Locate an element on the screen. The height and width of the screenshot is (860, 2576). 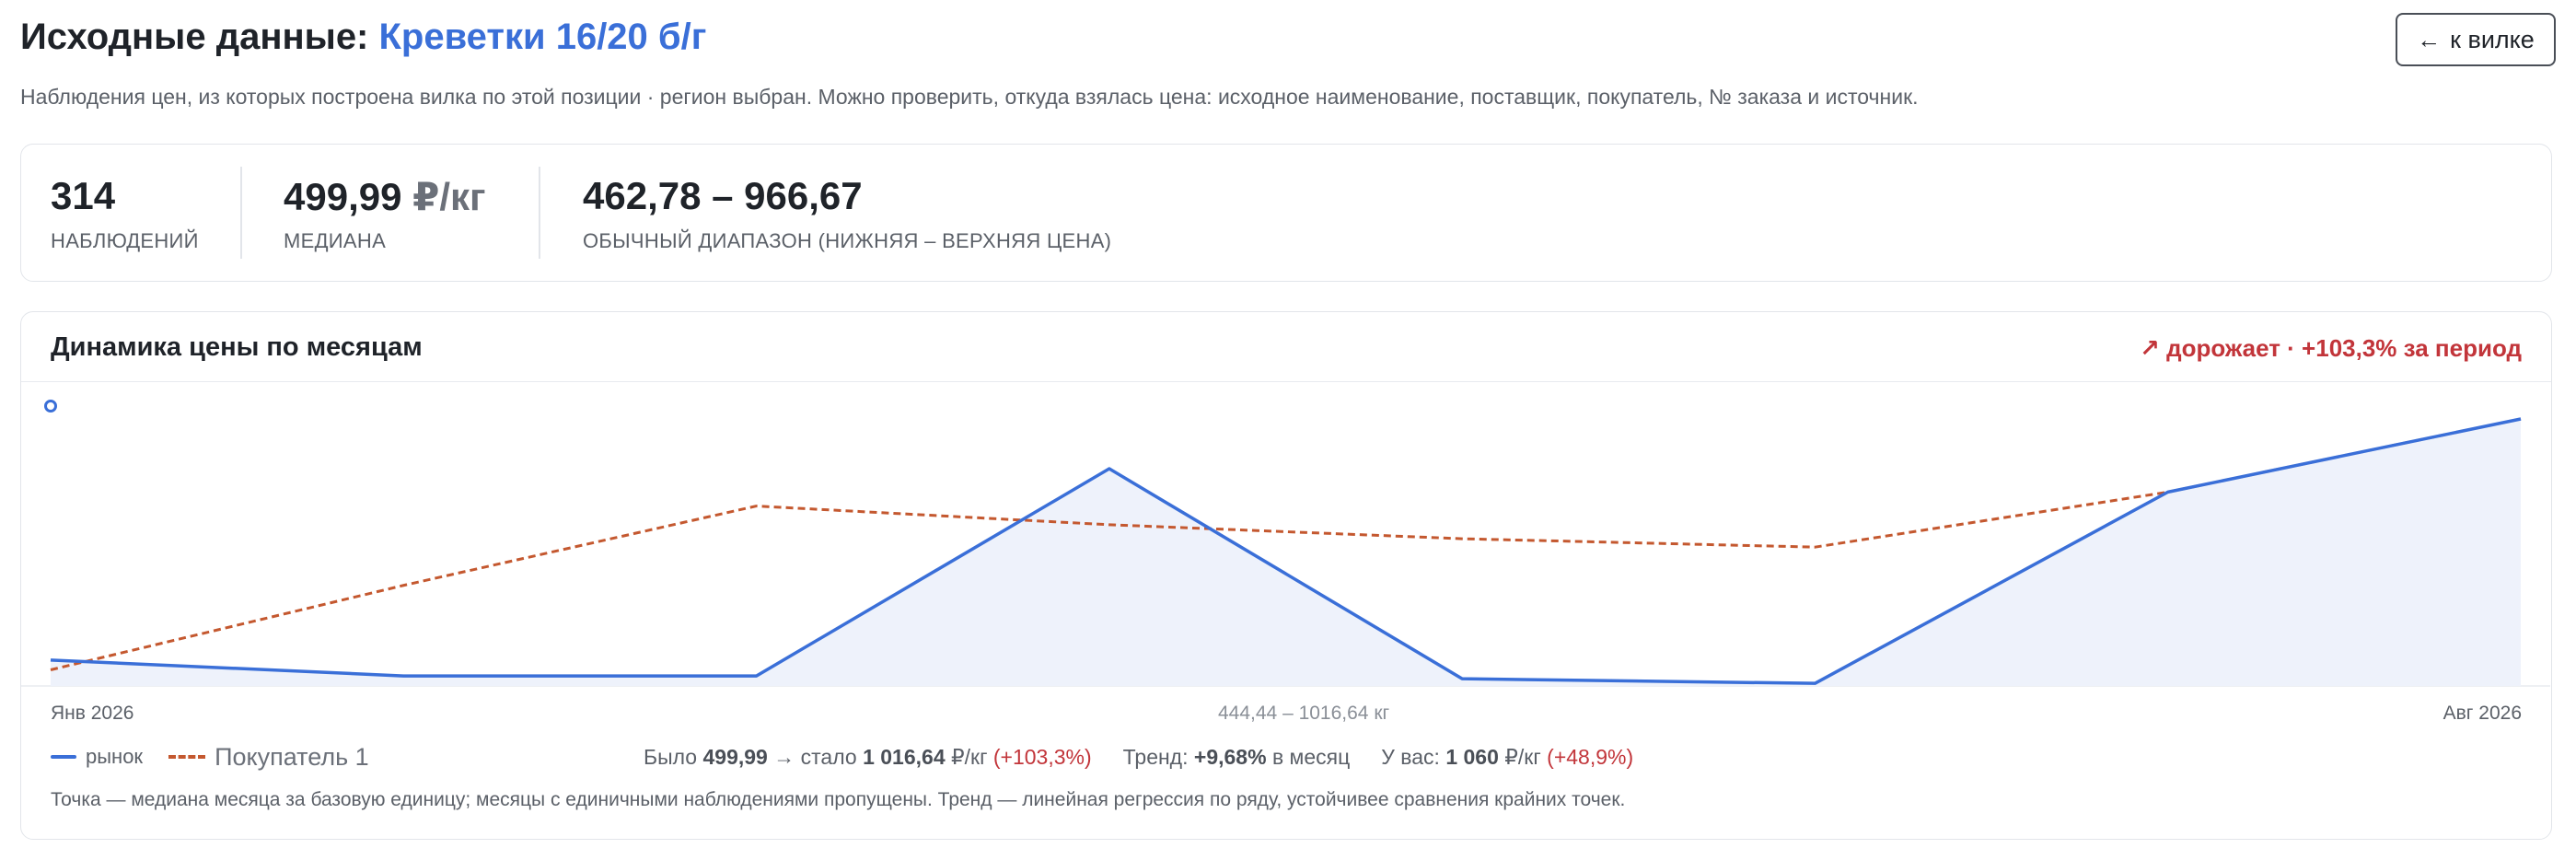
axis-label-end: Авг 2026 is located at coordinates (2482, 713).